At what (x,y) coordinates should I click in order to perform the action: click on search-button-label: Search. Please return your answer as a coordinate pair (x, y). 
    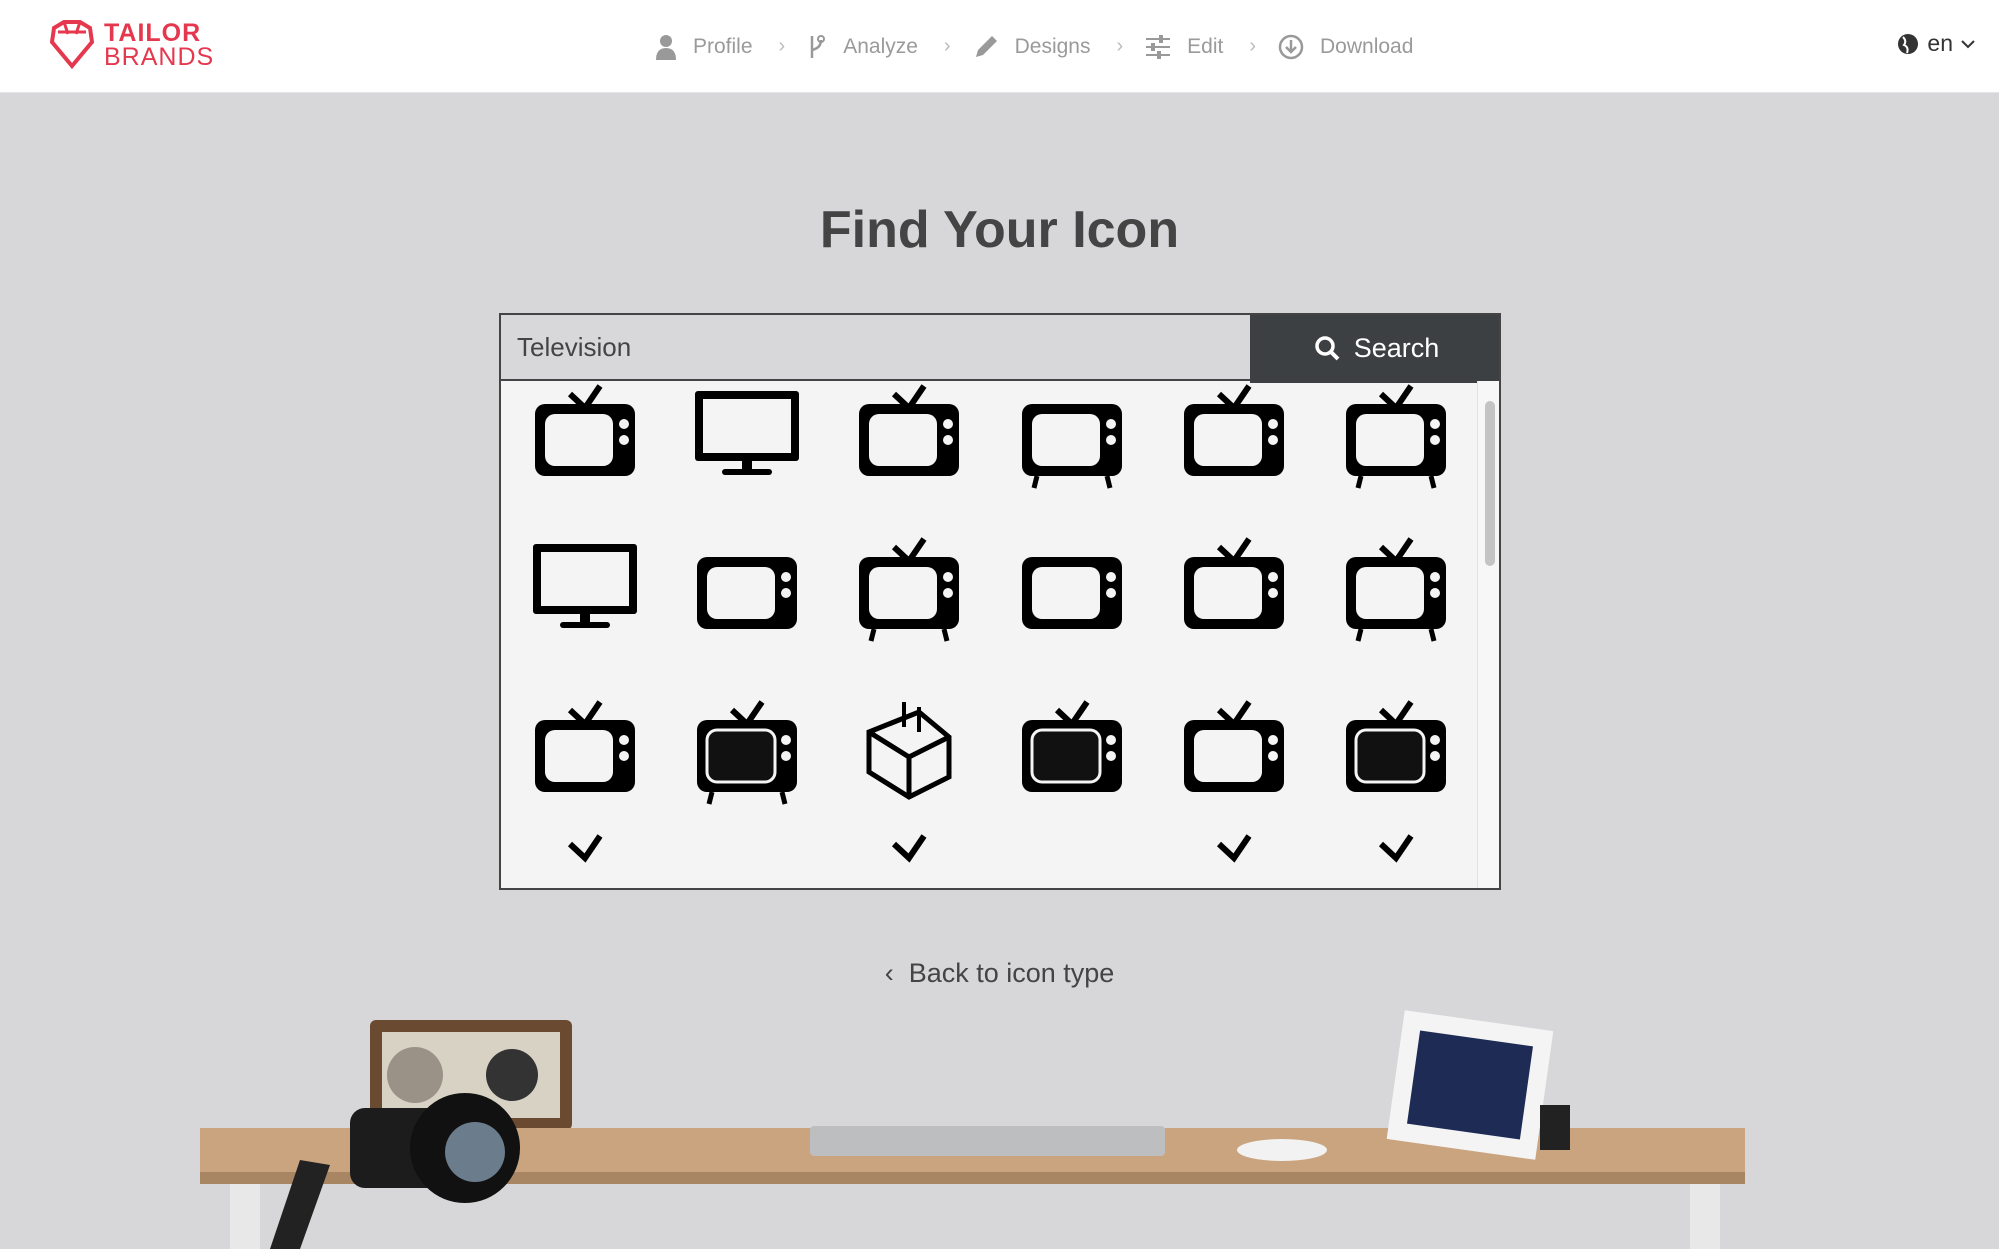
    Looking at the image, I should click on (1396, 347).